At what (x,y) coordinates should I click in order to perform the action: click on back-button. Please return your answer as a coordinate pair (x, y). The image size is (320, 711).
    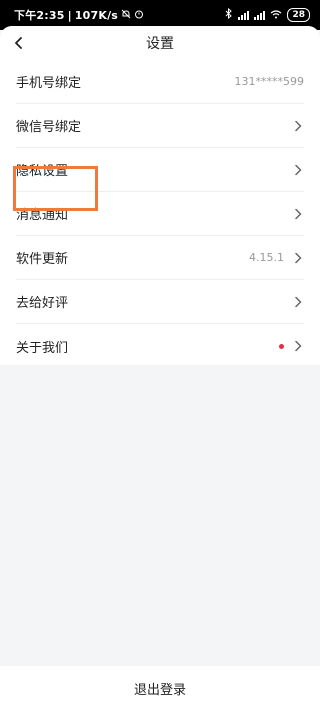
    Looking at the image, I should click on (19, 43).